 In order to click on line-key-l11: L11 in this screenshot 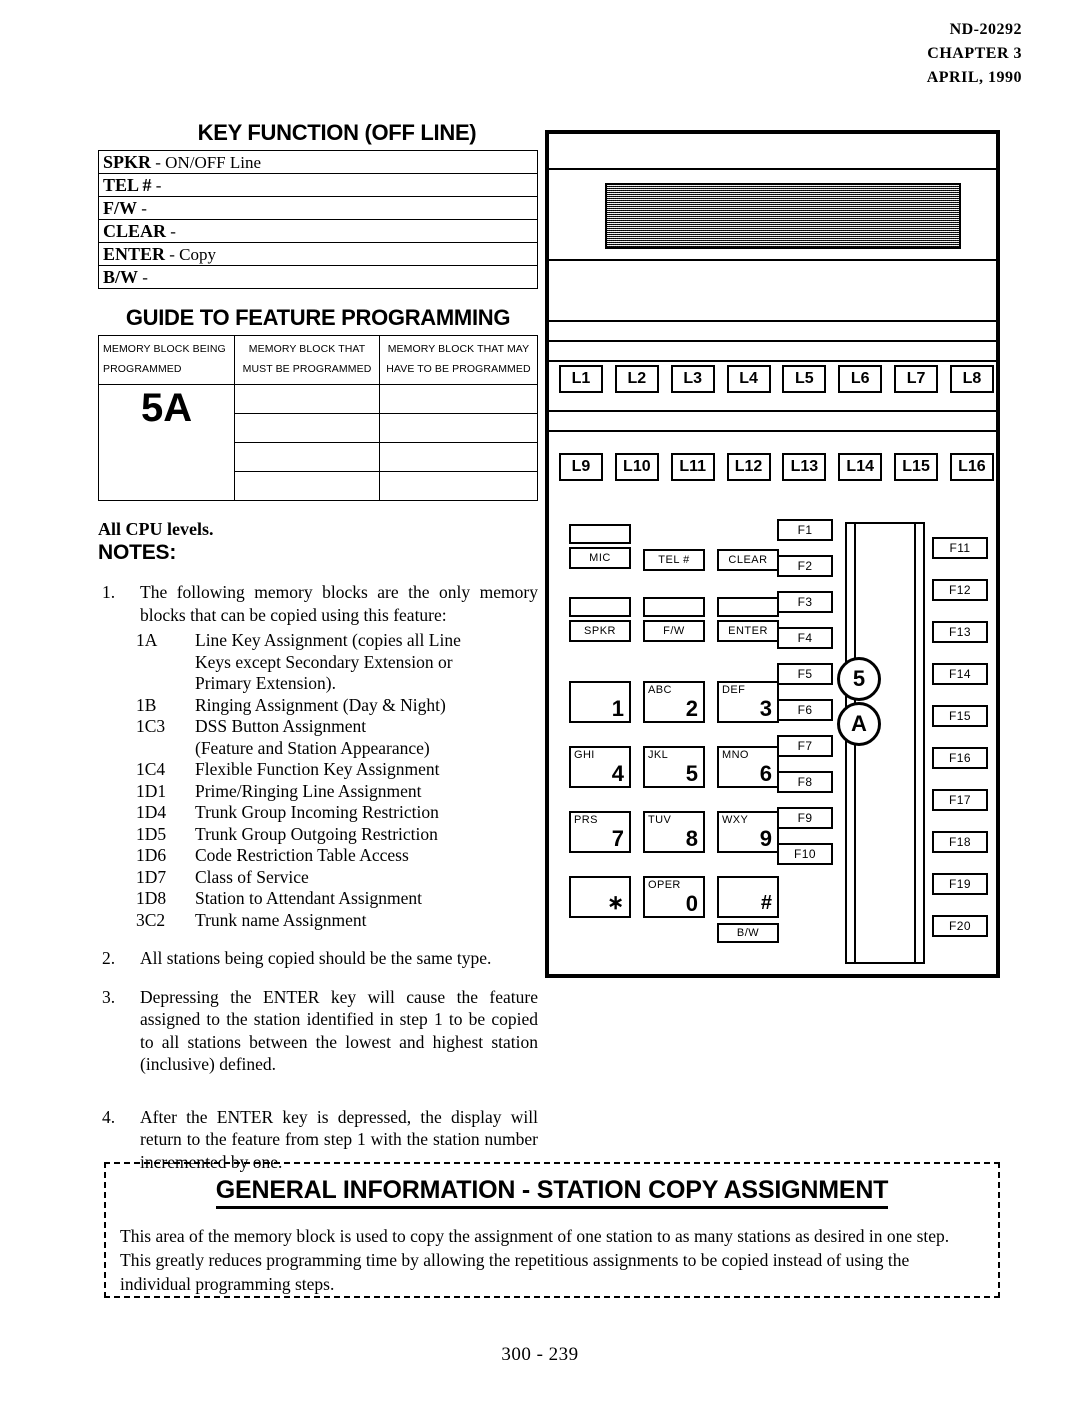, I will do `click(692, 467)`.